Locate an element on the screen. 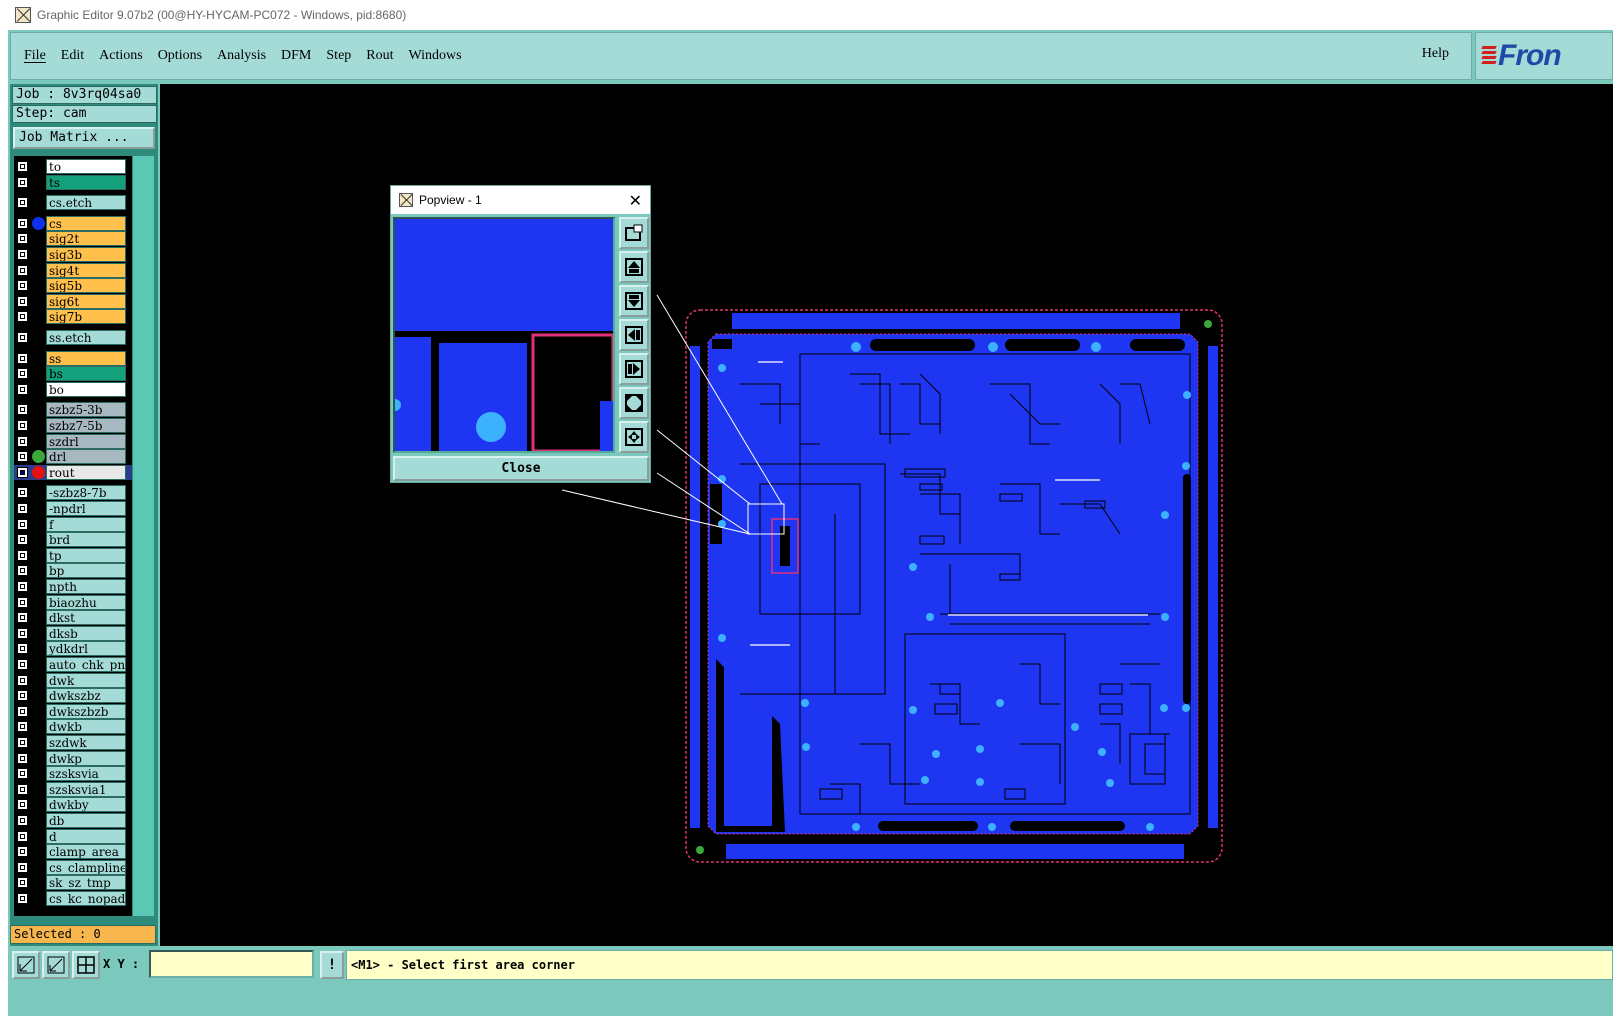  layer-name: -npdrl is located at coordinates (86, 508).